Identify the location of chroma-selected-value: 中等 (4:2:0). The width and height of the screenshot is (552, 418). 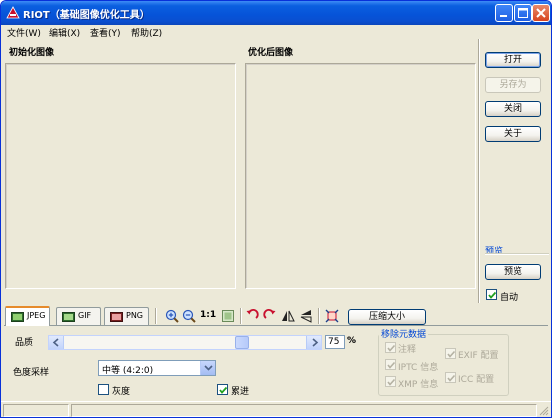
(128, 371).